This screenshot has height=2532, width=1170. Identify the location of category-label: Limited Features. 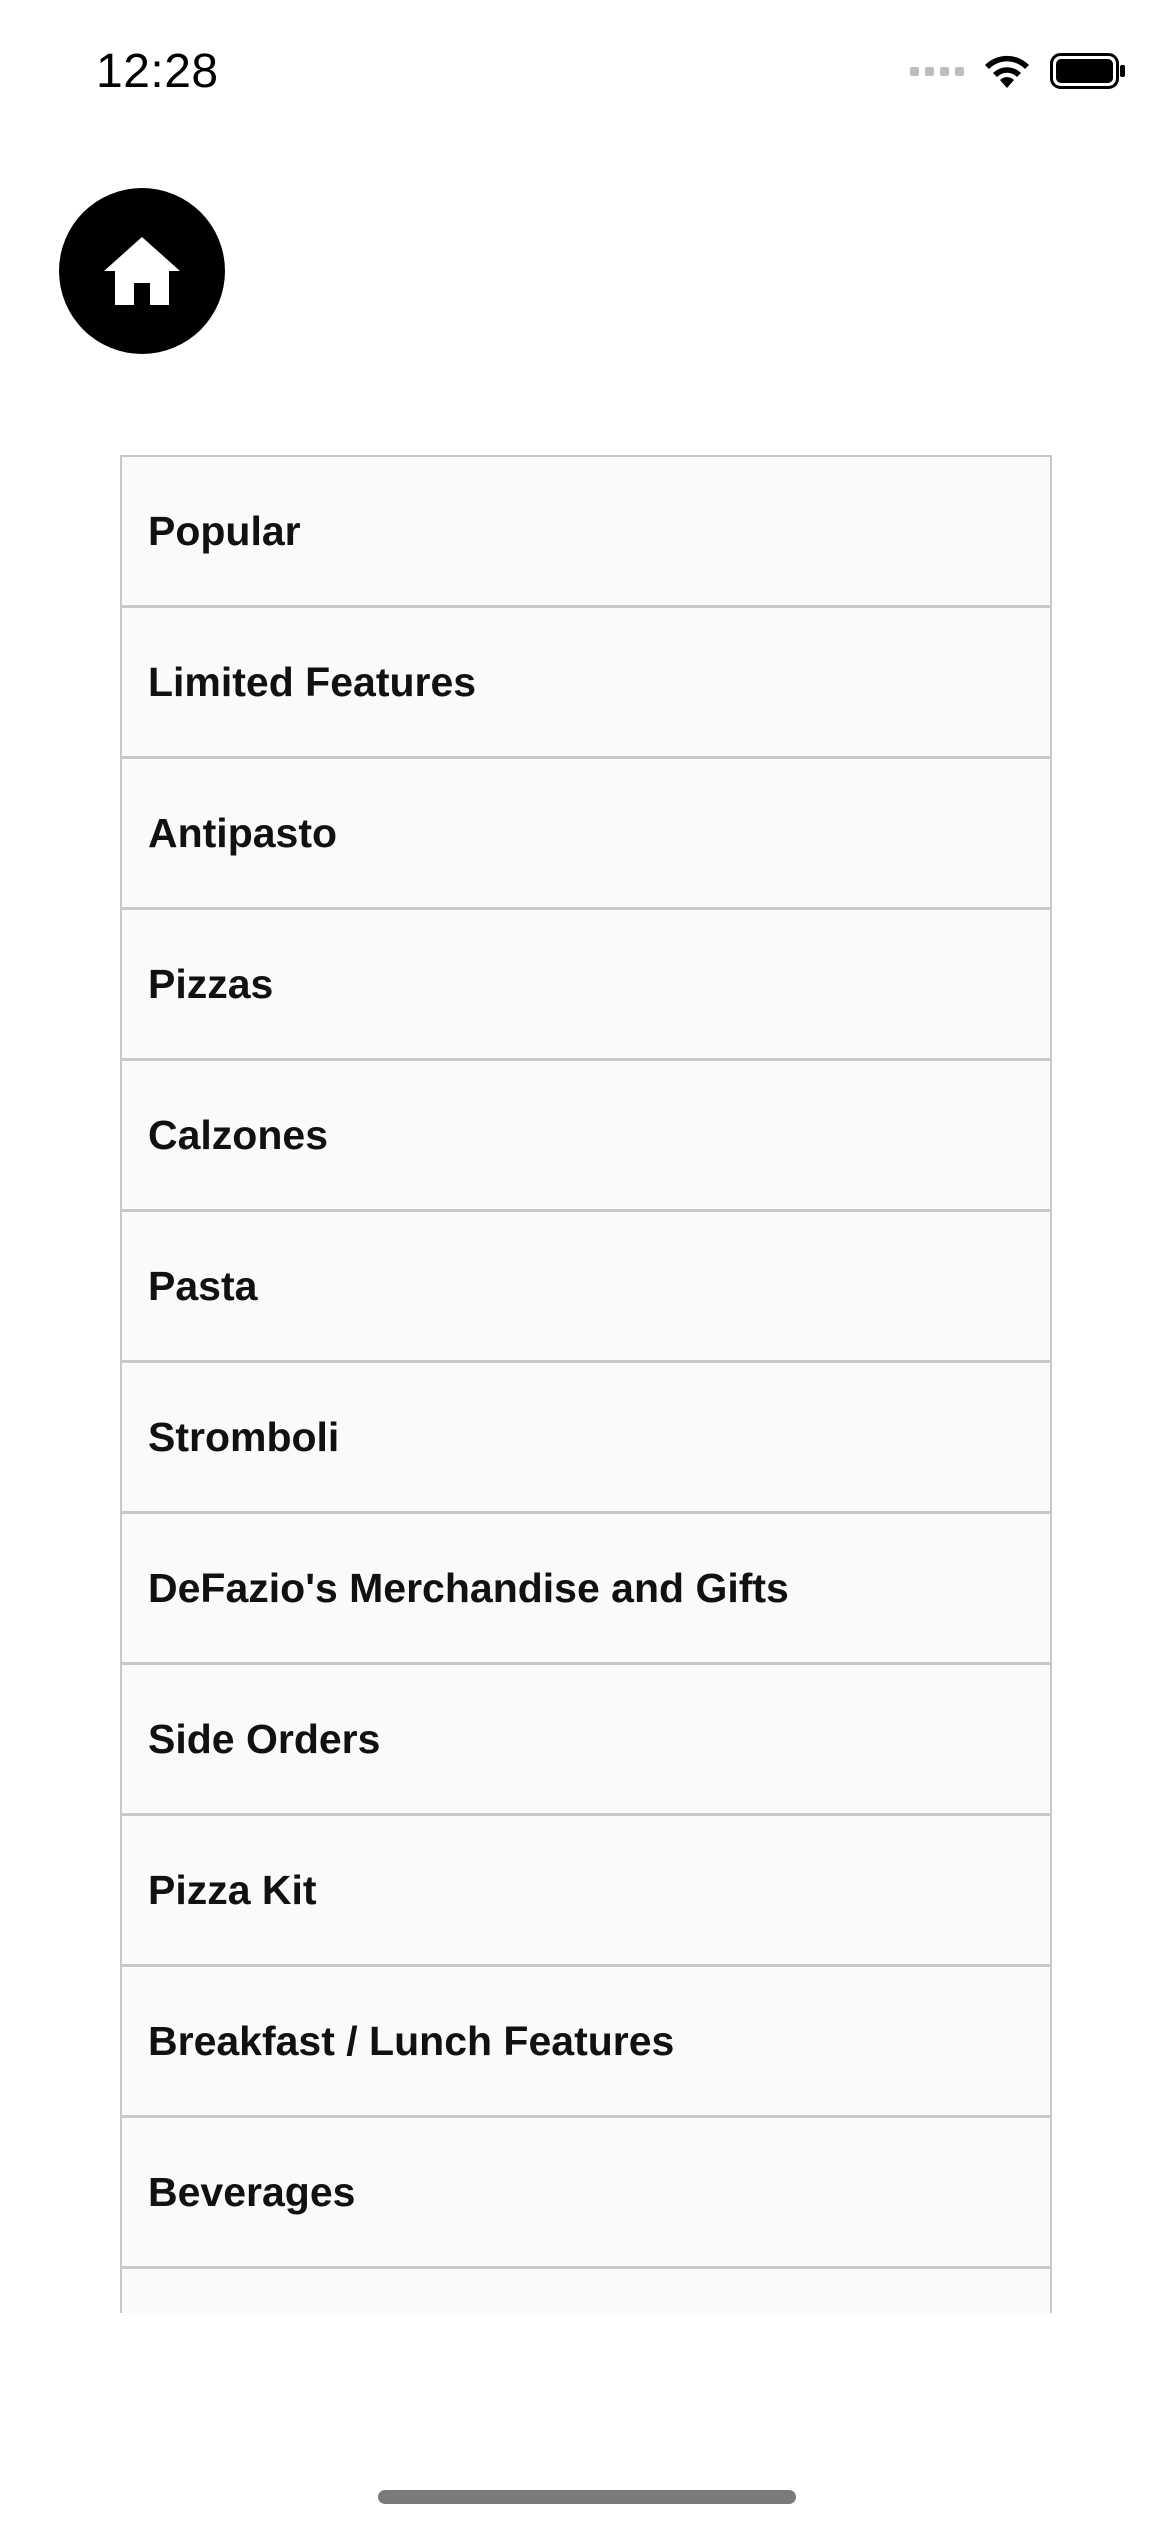
(312, 681).